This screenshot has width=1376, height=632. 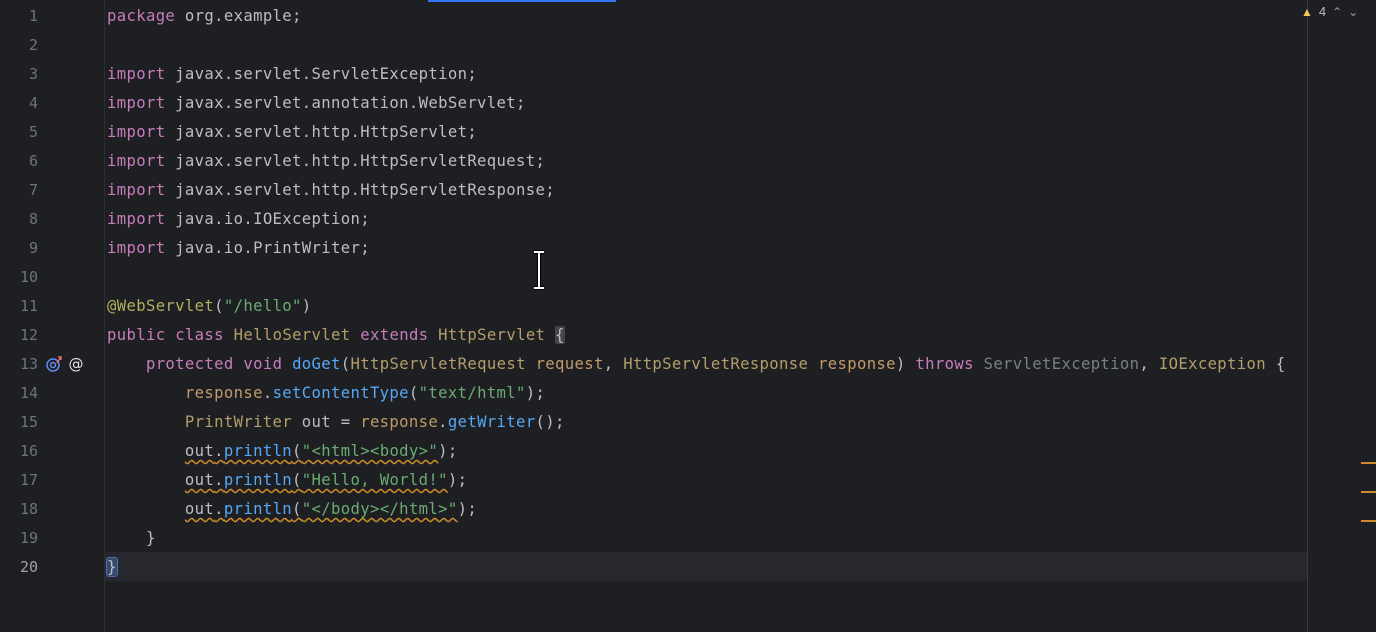 What do you see at coordinates (28, 306) in the screenshot?
I see `line-number: 11` at bounding box center [28, 306].